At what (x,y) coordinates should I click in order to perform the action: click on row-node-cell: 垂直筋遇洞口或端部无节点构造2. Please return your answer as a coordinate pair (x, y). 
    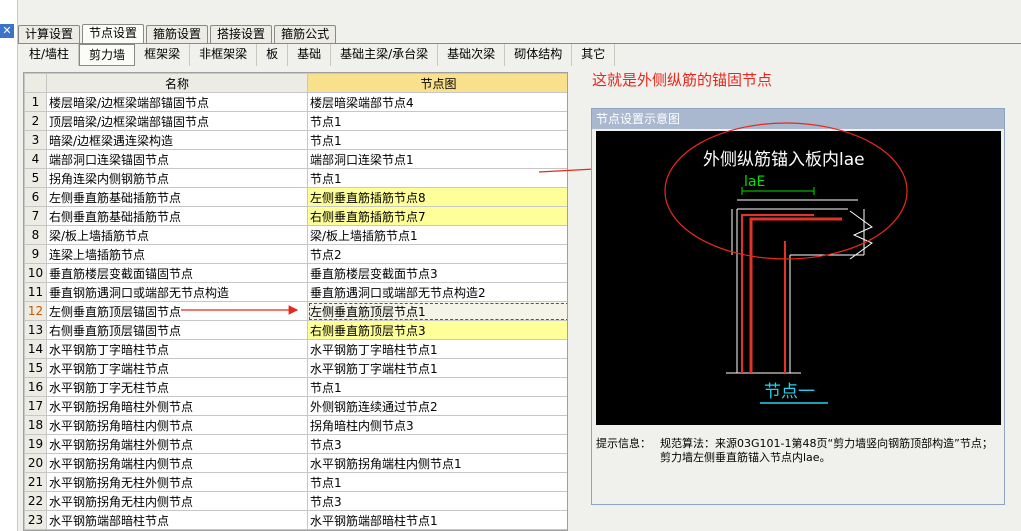
    Looking at the image, I should click on (437, 292).